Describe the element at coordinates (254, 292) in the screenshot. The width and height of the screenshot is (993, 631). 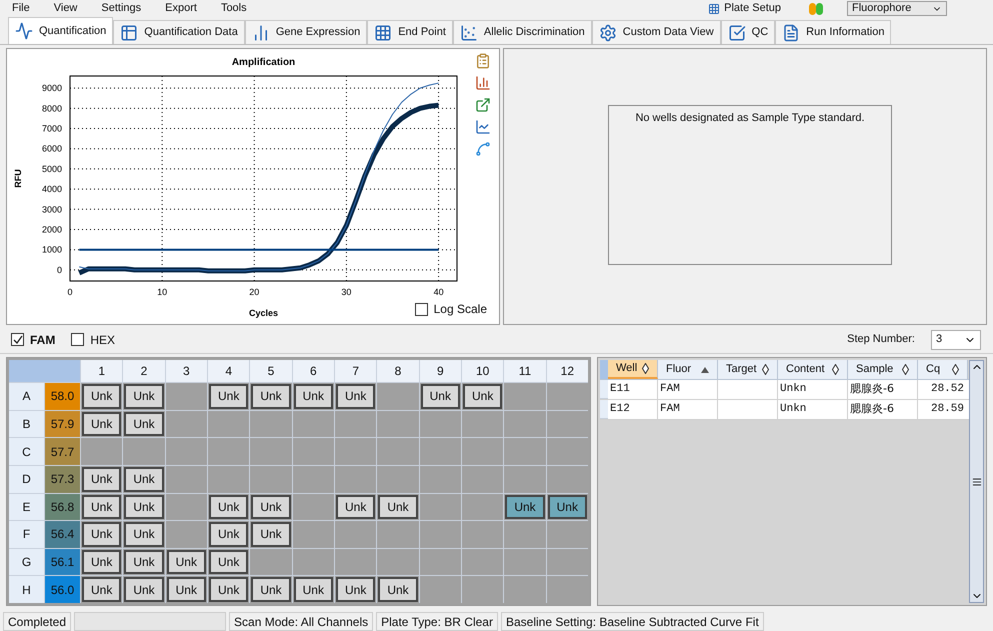
I see `x-tick-label: 20` at that location.